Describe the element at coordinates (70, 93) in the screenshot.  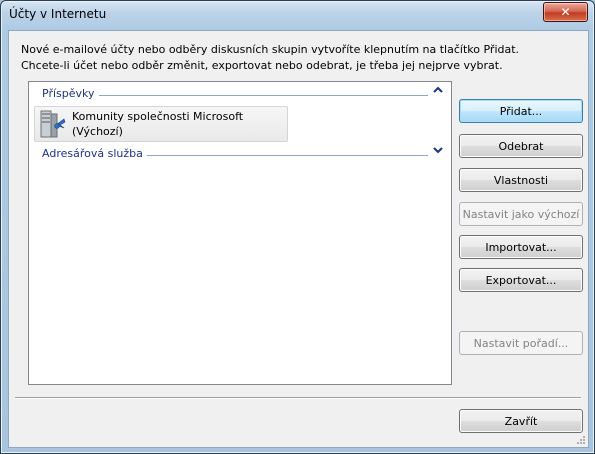
I see `group-label: Příspěvky` at that location.